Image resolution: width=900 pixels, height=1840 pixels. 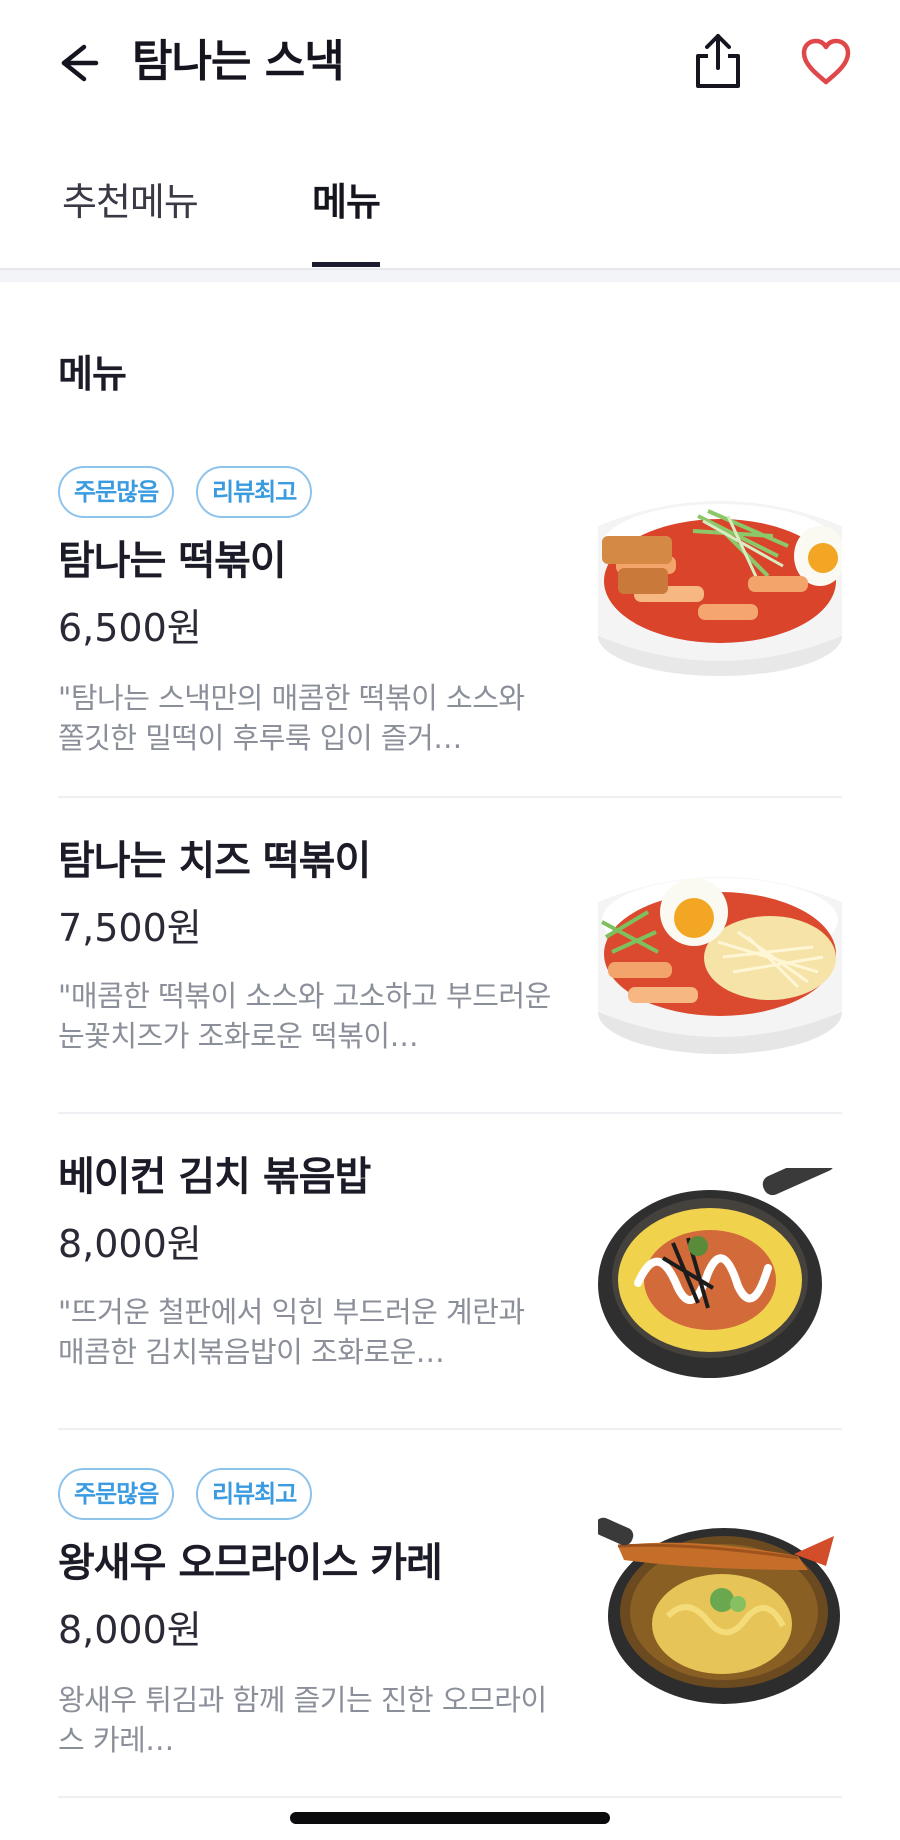 I want to click on top-bar: 탐나는 스낵, so click(x=450, y=64).